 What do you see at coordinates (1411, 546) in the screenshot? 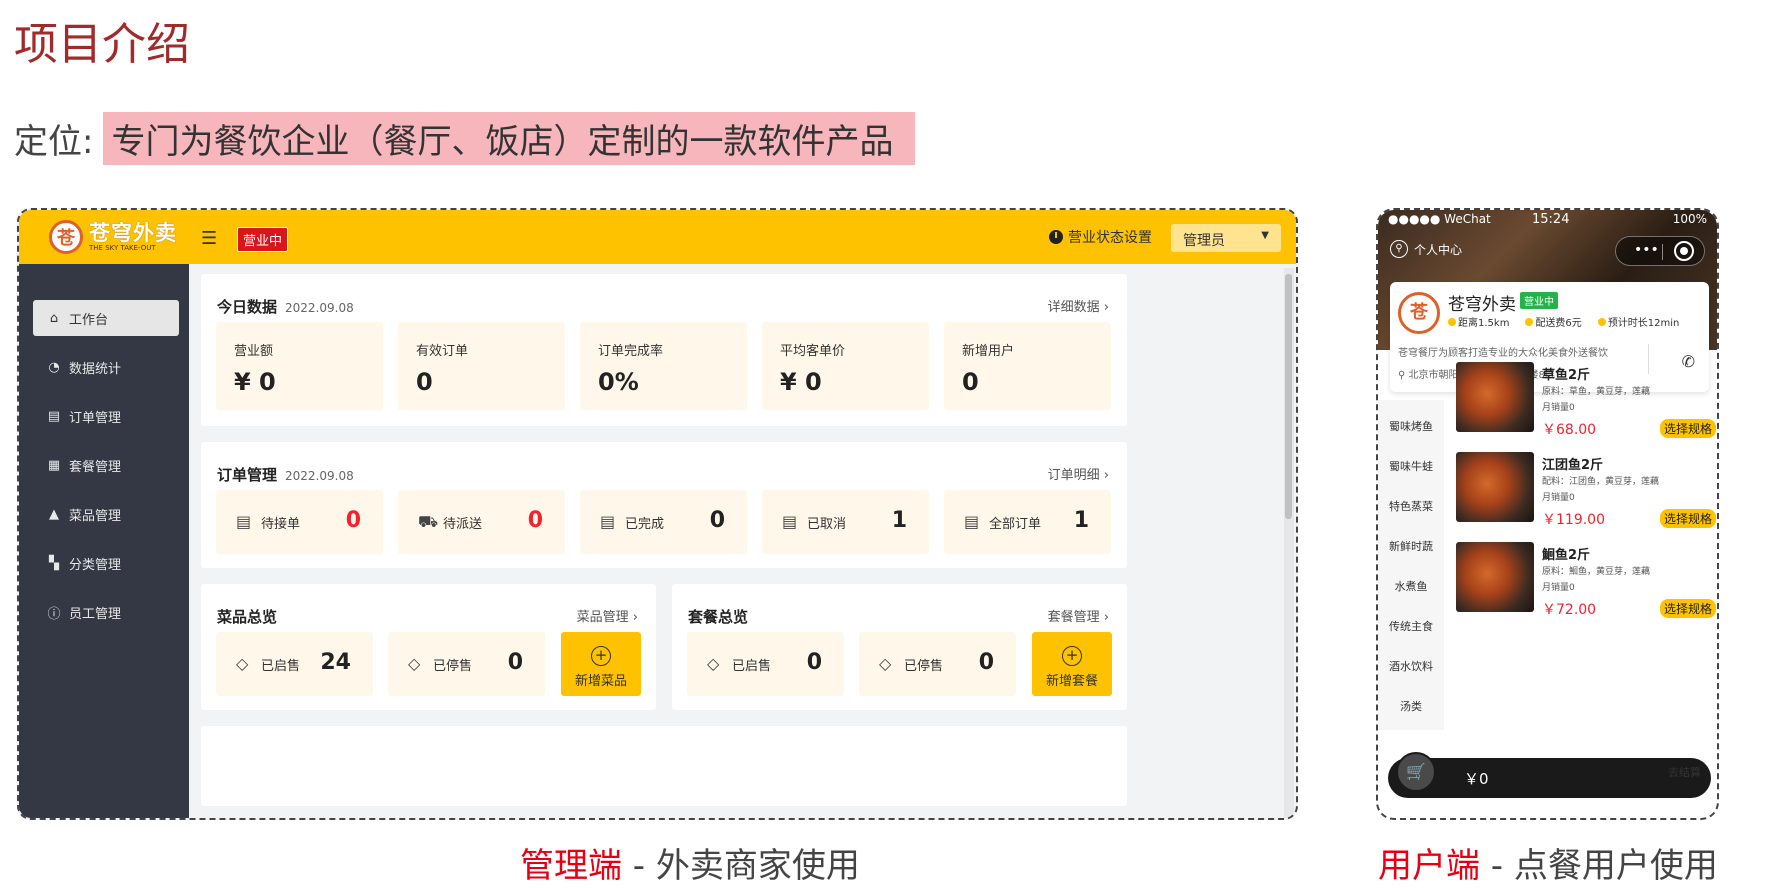
I see `category-item: 新鲜时蔬` at bounding box center [1411, 546].